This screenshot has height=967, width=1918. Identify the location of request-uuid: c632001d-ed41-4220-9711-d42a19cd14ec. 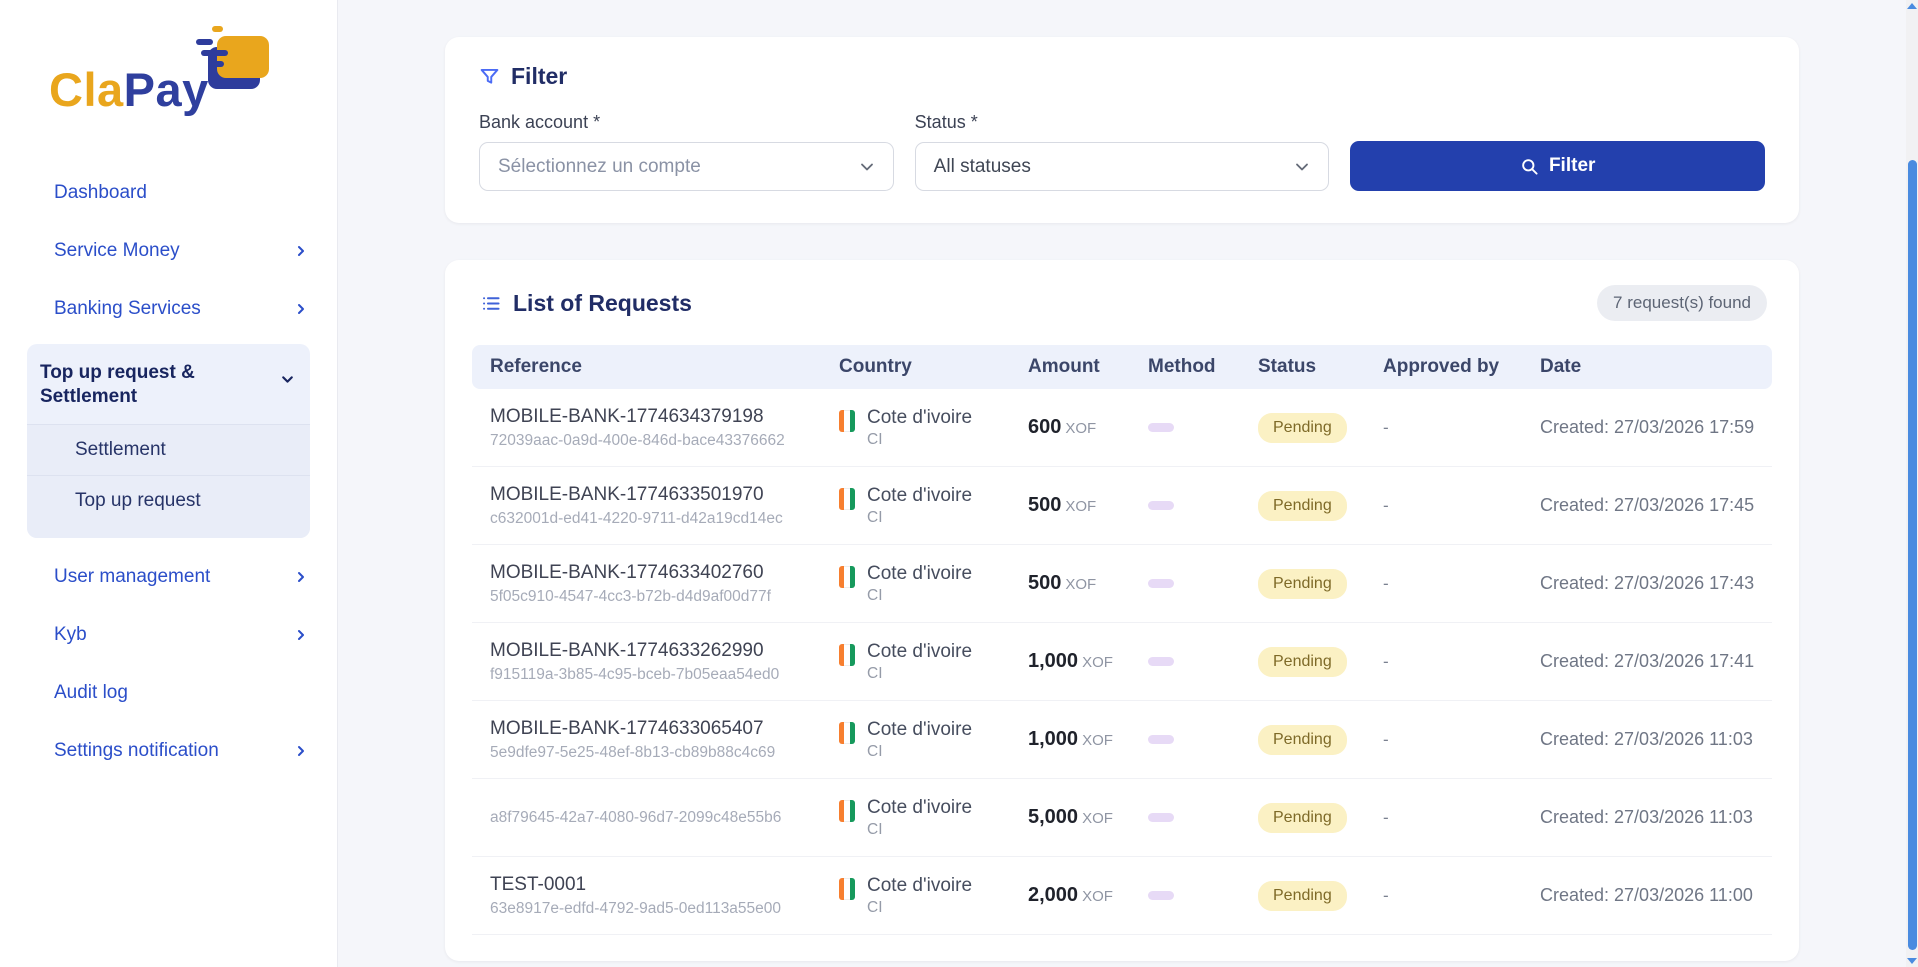
(636, 518).